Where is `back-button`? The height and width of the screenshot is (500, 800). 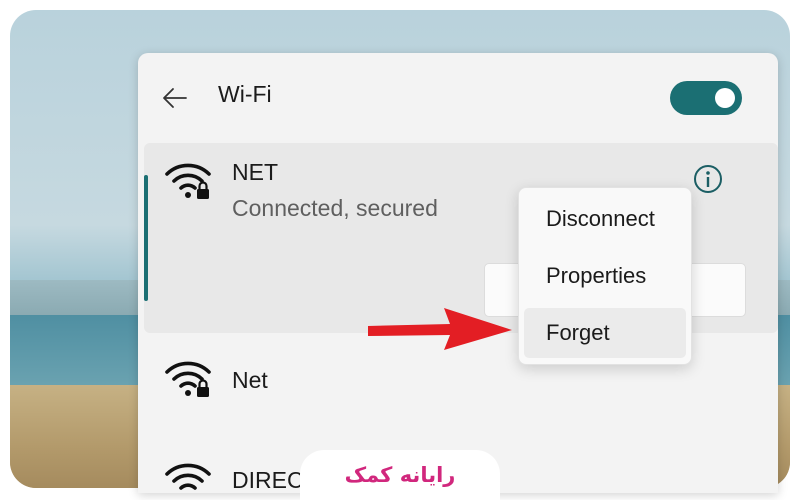
back-button is located at coordinates (175, 98).